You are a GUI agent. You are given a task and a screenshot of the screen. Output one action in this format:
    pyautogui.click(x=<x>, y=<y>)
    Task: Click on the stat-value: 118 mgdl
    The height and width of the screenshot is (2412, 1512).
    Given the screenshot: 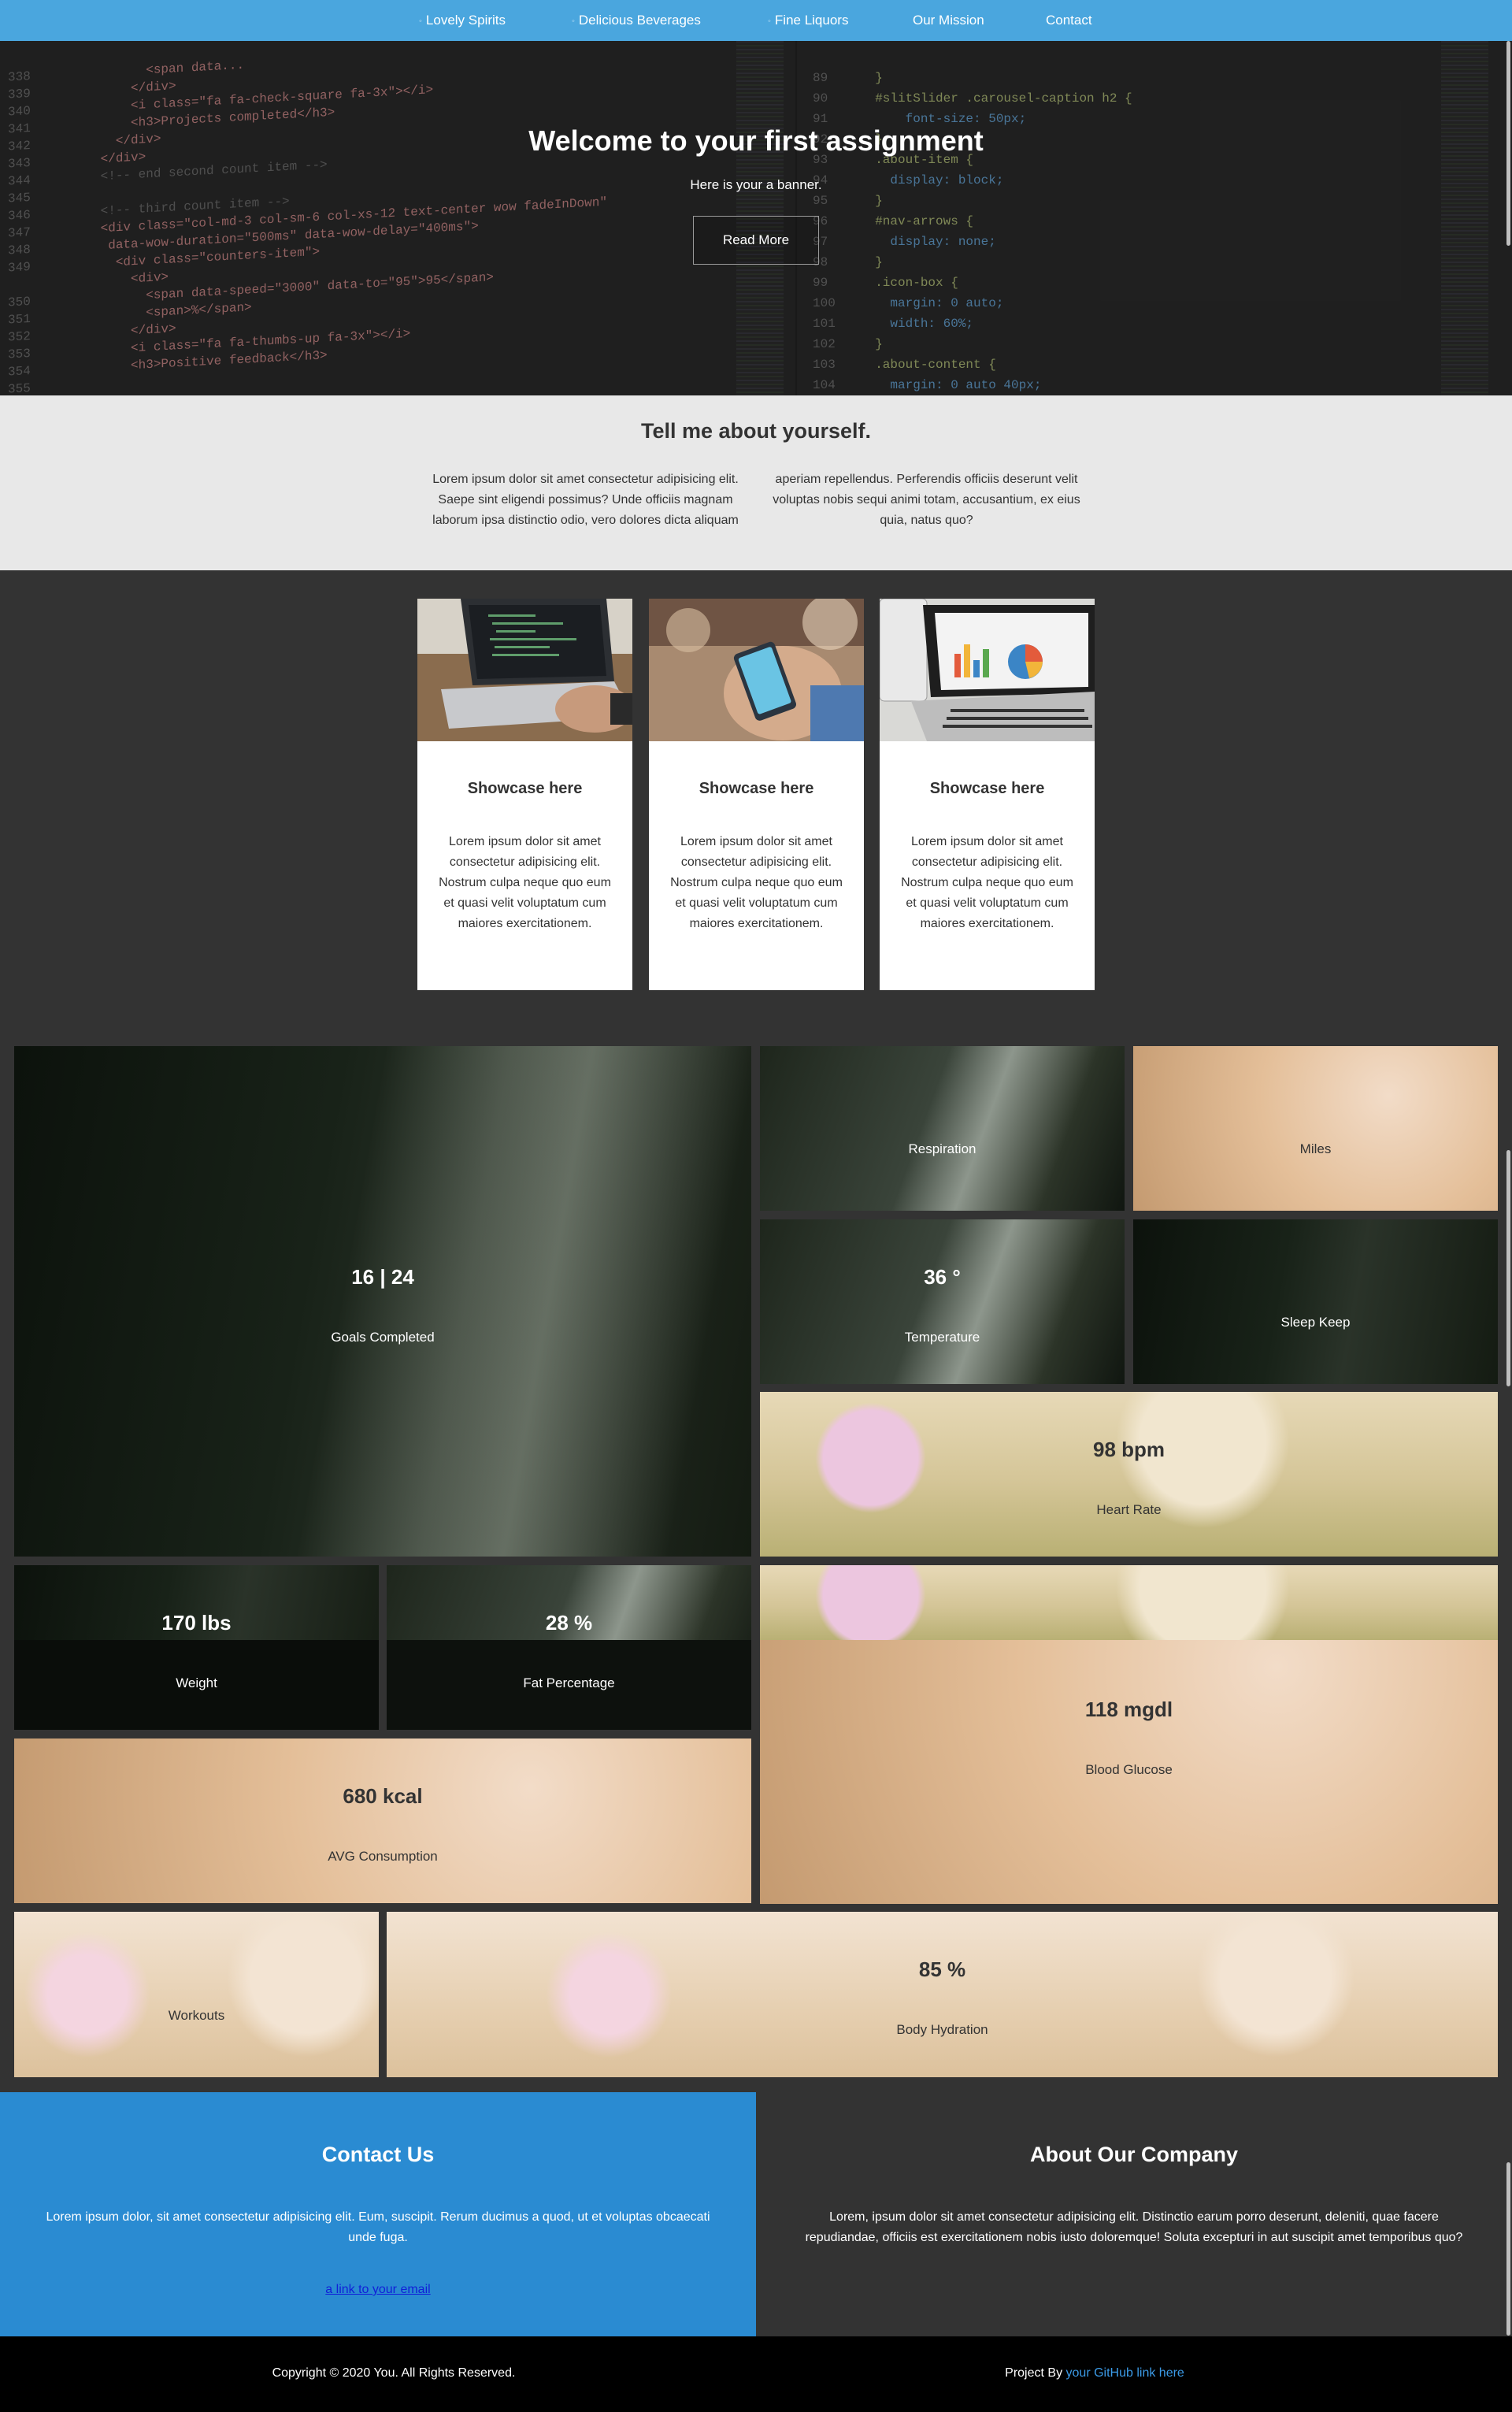 What is the action you would take?
    pyautogui.click(x=1128, y=1710)
    